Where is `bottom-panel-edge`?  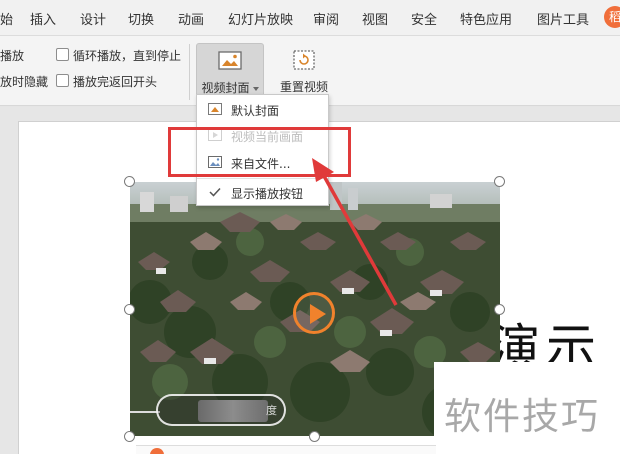
bottom-panel-edge is located at coordinates (286, 449).